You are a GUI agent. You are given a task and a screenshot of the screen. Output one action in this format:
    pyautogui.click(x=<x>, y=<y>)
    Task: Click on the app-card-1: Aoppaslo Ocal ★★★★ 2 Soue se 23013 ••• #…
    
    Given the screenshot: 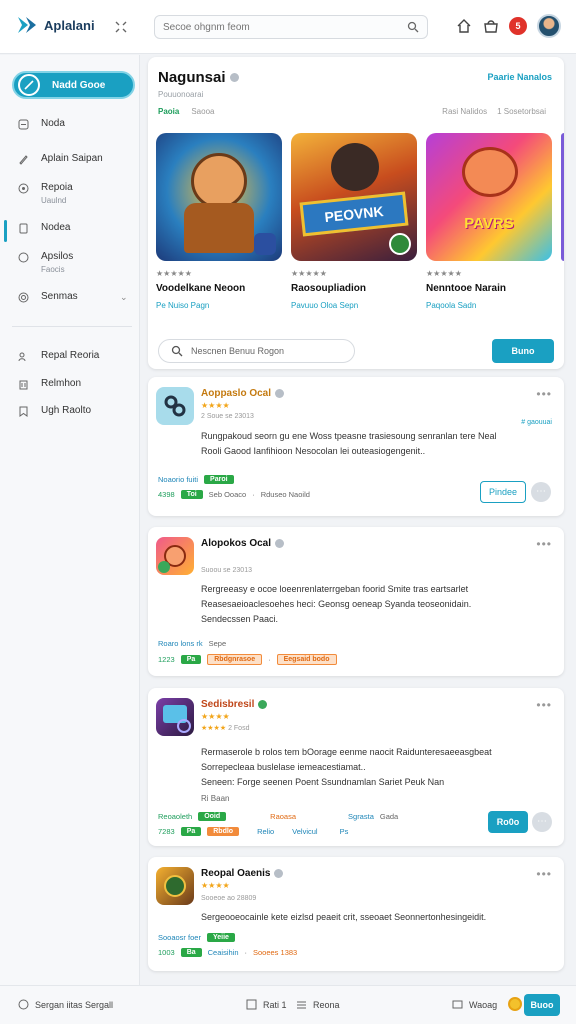 What is the action you would take?
    pyautogui.click(x=356, y=446)
    